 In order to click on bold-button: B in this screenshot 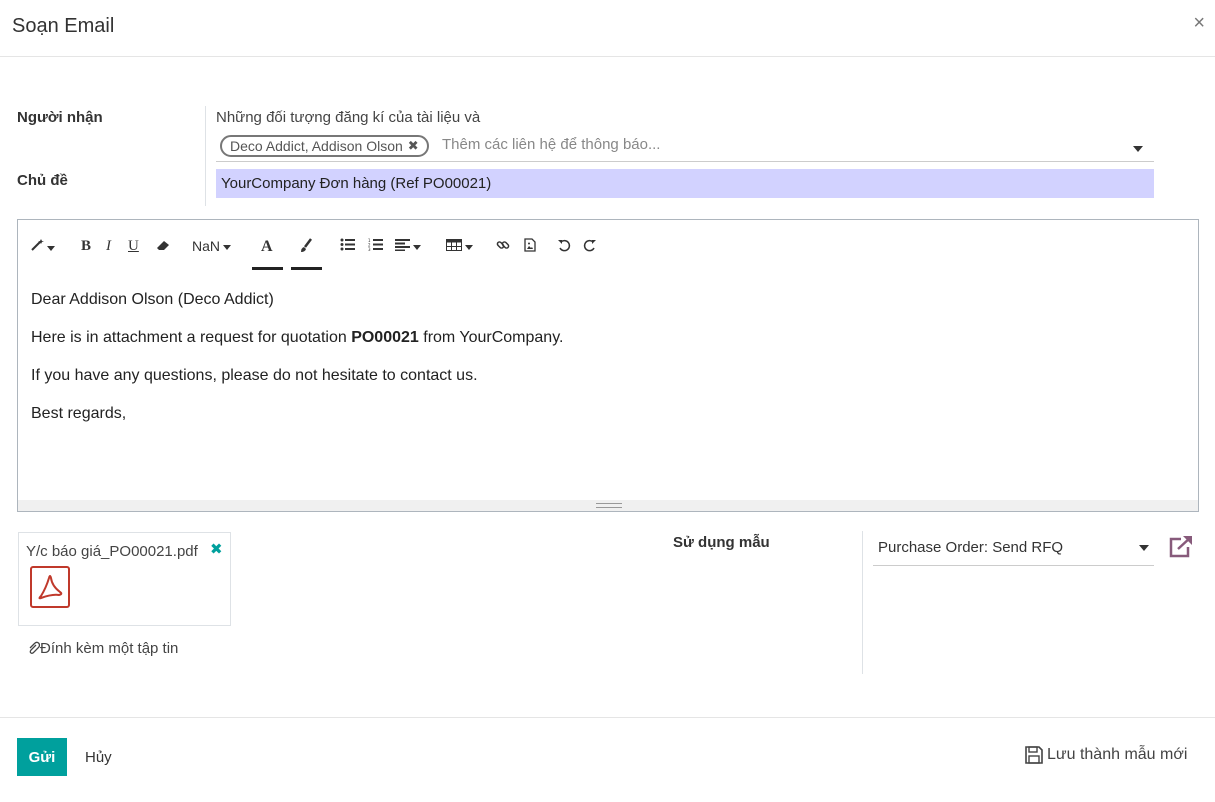, I will do `click(86, 246)`.